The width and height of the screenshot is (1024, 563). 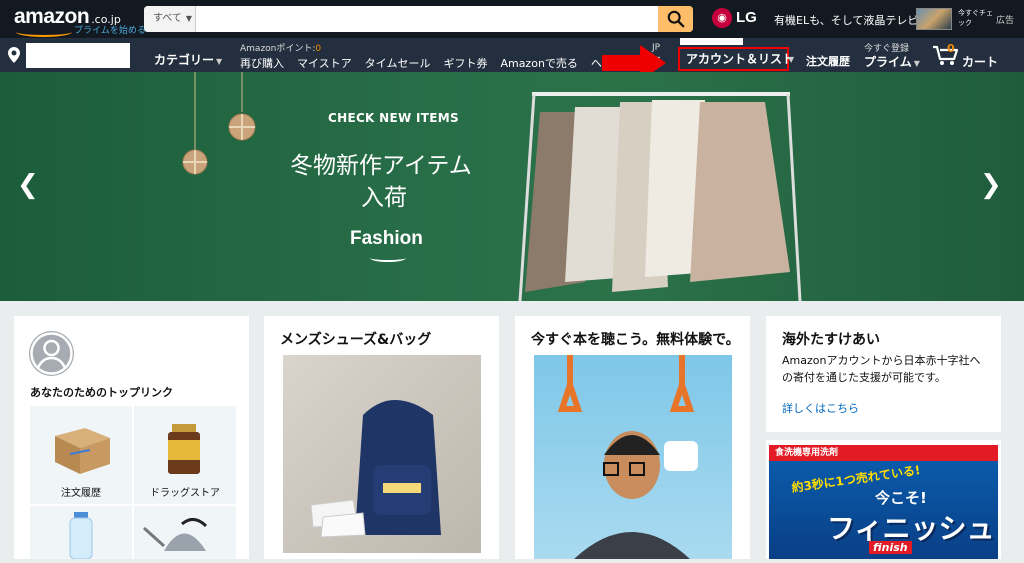 I want to click on aid-card-title: 海外たすけあい, so click(x=831, y=340).